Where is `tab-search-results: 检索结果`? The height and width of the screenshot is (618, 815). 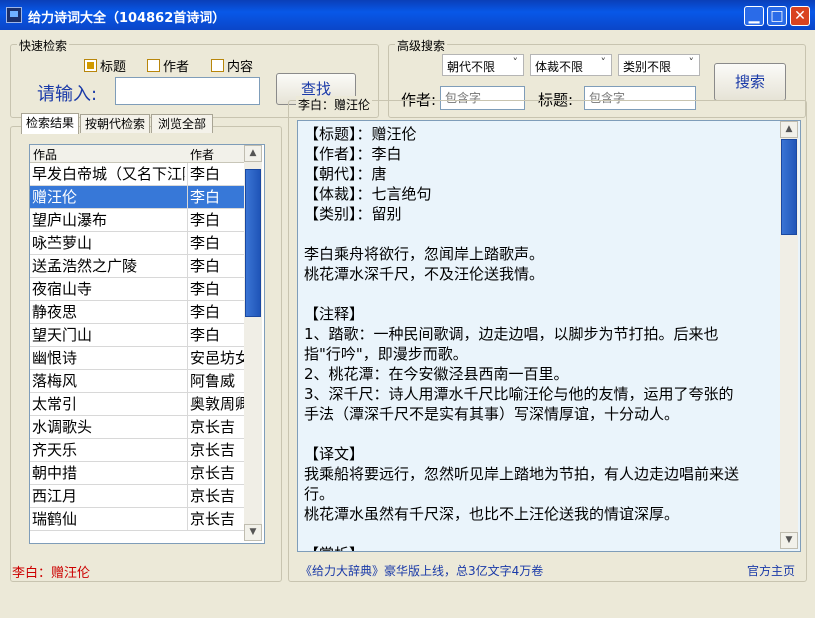
tab-search-results: 检索结果 is located at coordinates (50, 123).